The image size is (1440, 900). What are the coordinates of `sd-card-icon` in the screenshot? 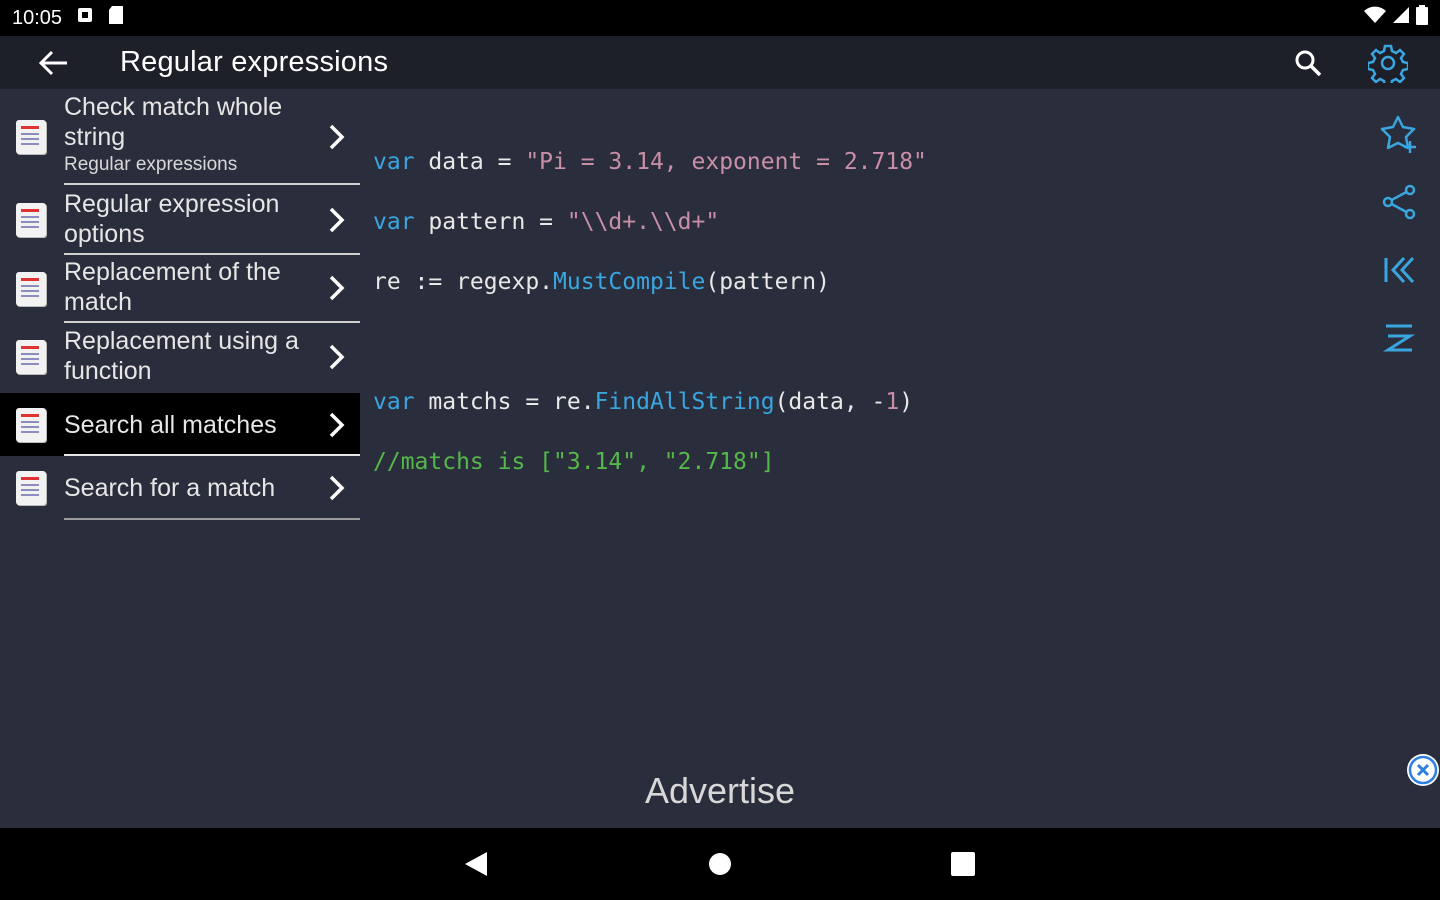 It's located at (116, 18).